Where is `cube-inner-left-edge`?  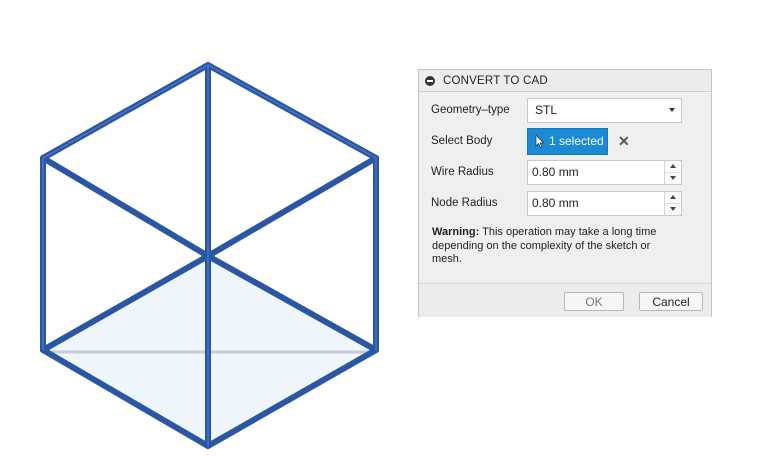
cube-inner-left-edge is located at coordinates (125, 207).